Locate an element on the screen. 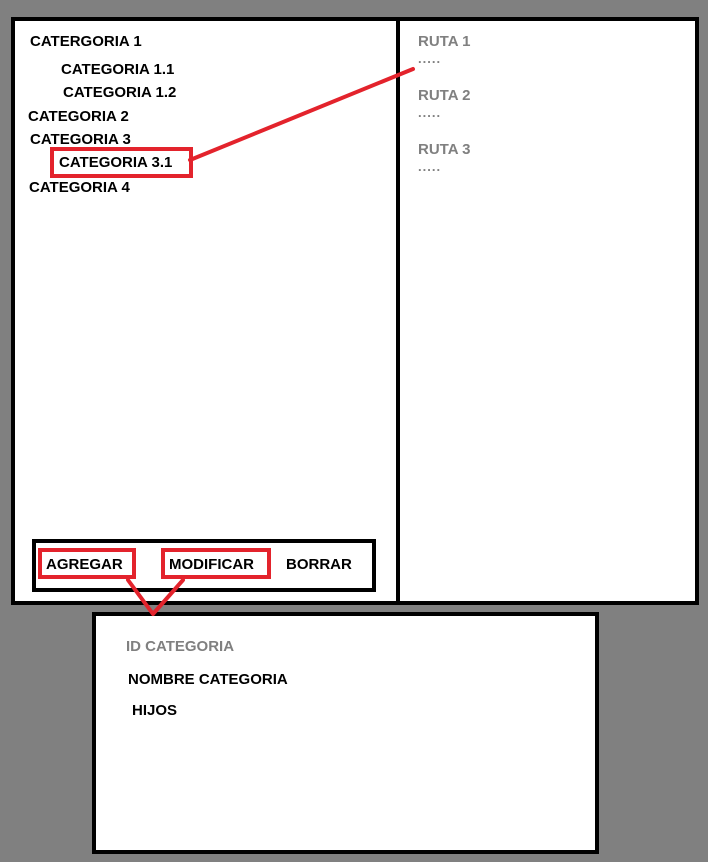 The width and height of the screenshot is (708, 862). buttons-to-form-connector is located at coordinates (155, 597).